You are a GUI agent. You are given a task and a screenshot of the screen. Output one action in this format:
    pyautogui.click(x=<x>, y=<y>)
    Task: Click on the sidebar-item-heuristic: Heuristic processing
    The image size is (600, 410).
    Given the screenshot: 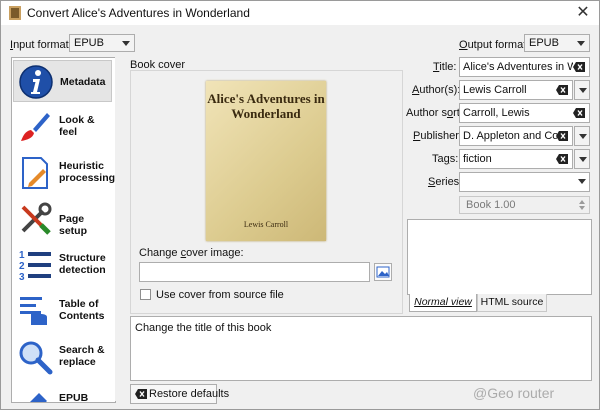 What is the action you would take?
    pyautogui.click(x=64, y=173)
    